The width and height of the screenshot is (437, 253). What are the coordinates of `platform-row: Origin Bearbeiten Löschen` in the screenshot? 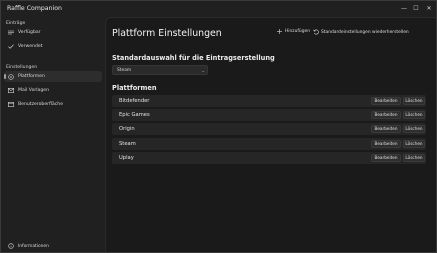 It's located at (269, 129).